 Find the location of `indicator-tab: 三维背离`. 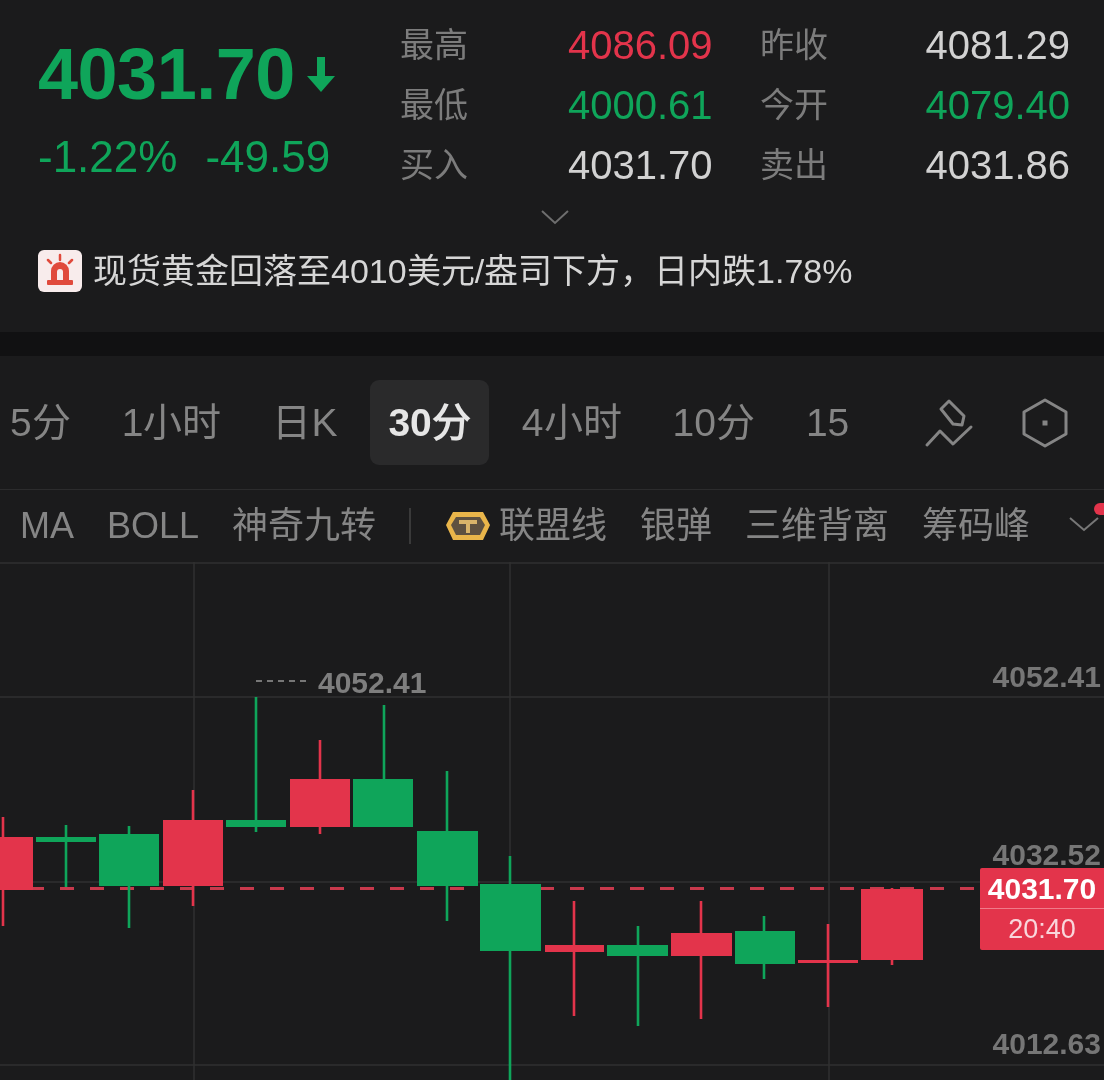

indicator-tab: 三维背离 is located at coordinates (817, 526).